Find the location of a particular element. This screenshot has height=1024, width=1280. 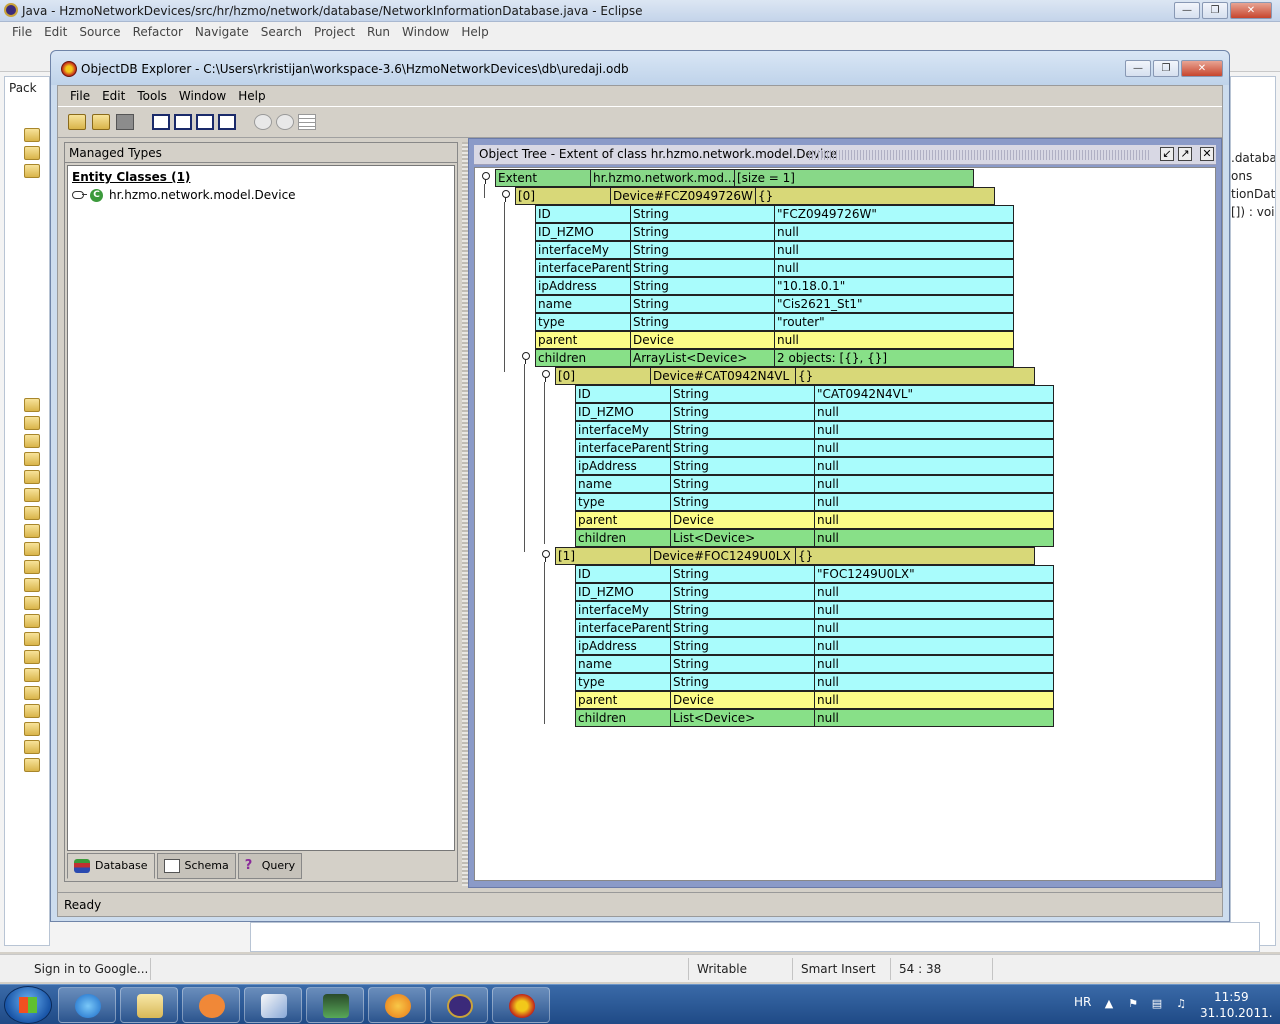

odb-menu-file: File is located at coordinates (80, 96).